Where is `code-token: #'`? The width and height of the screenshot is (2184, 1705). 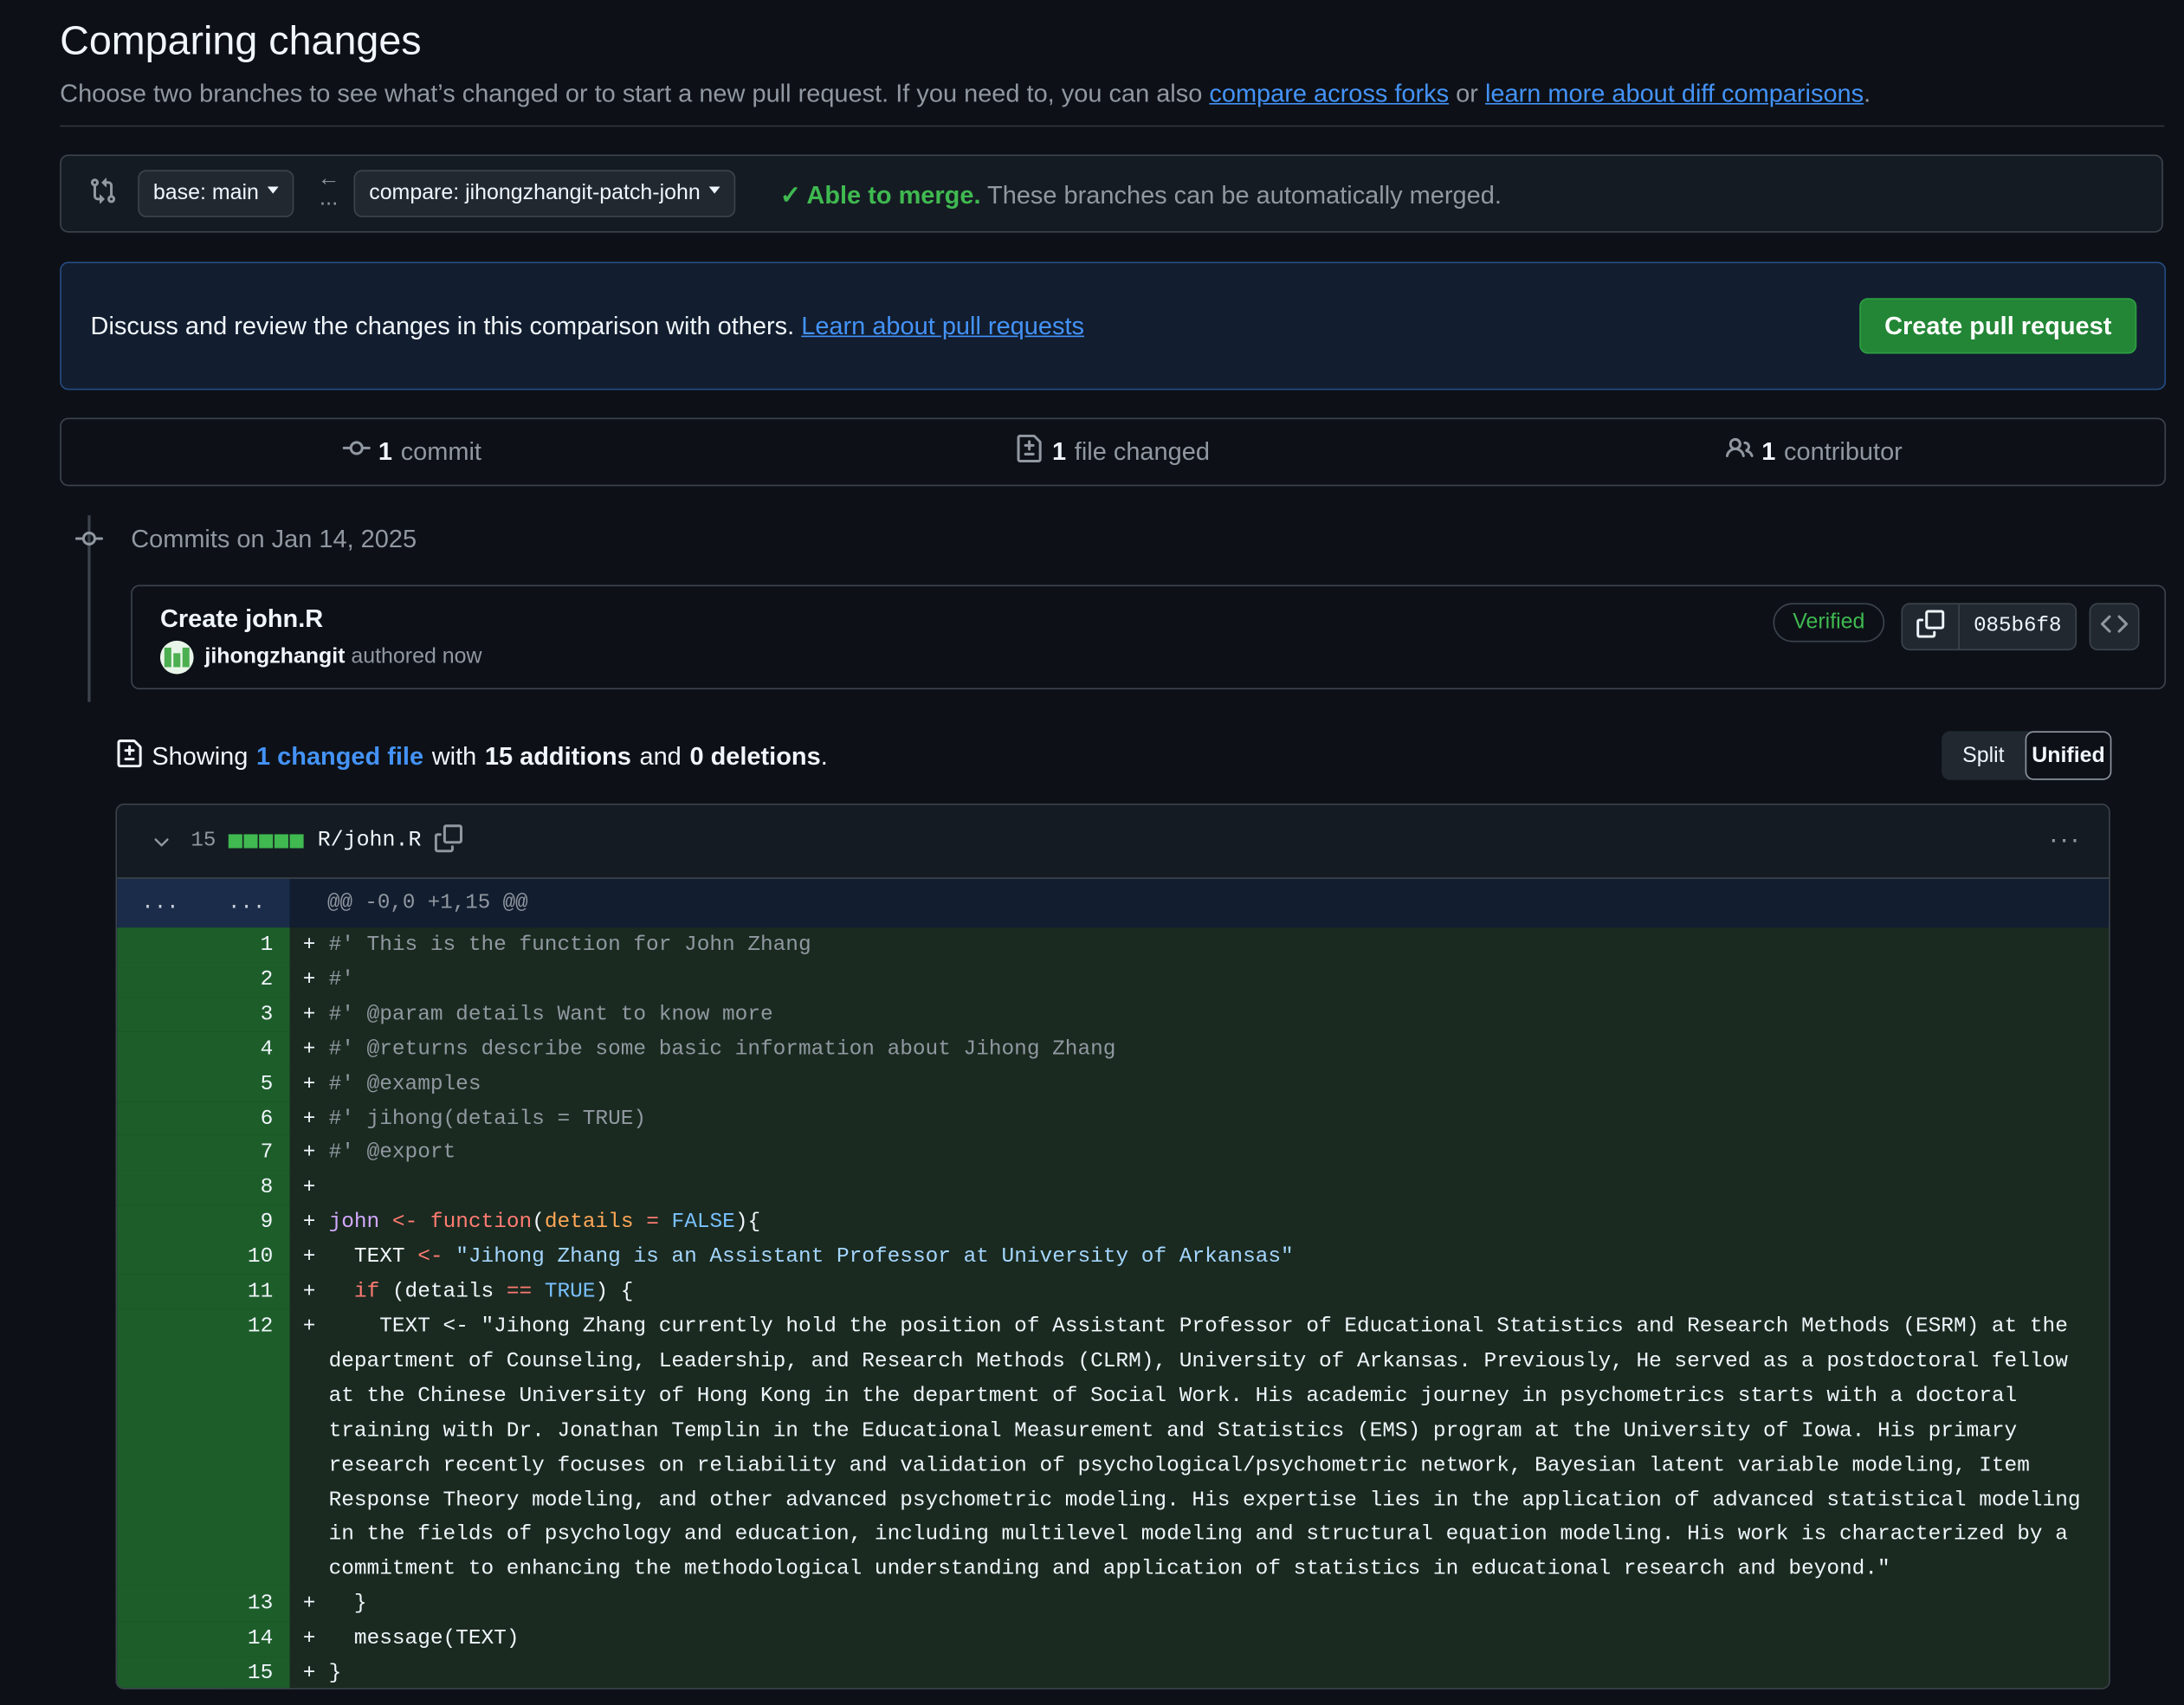
code-token: #' is located at coordinates (341, 979).